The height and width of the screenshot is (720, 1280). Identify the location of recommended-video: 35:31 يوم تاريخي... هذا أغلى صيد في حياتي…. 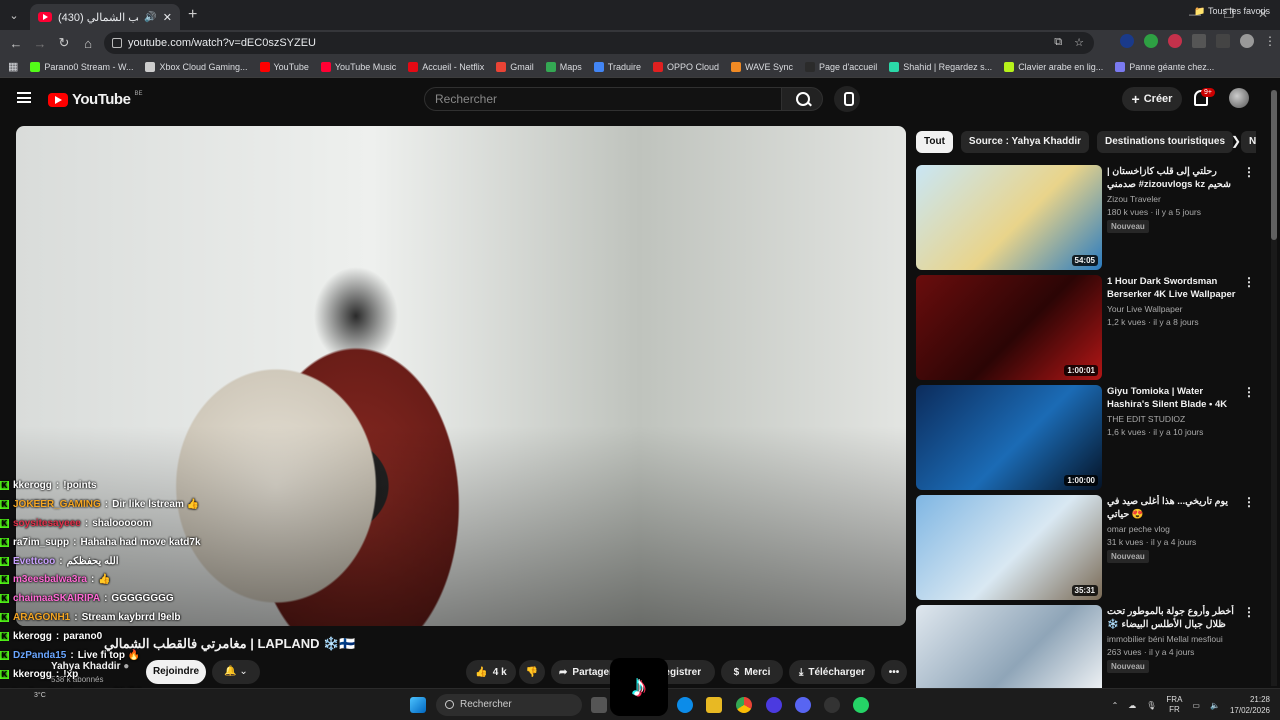
(1091, 547).